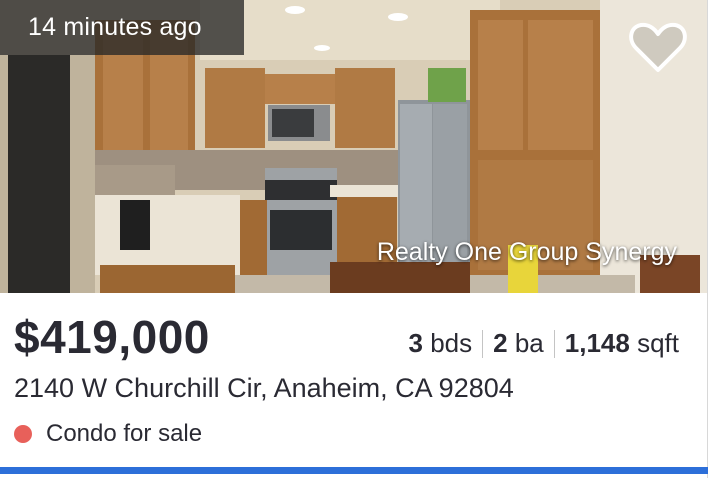 This screenshot has height=478, width=712. Describe the element at coordinates (526, 252) in the screenshot. I see `broker-name: Realty One Group Synergy` at that location.